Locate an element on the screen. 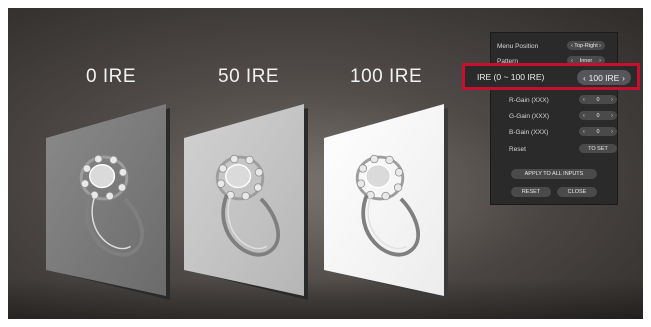 This screenshot has height=327, width=651. menu-position-selector: ‹ Top-Right › is located at coordinates (586, 45).